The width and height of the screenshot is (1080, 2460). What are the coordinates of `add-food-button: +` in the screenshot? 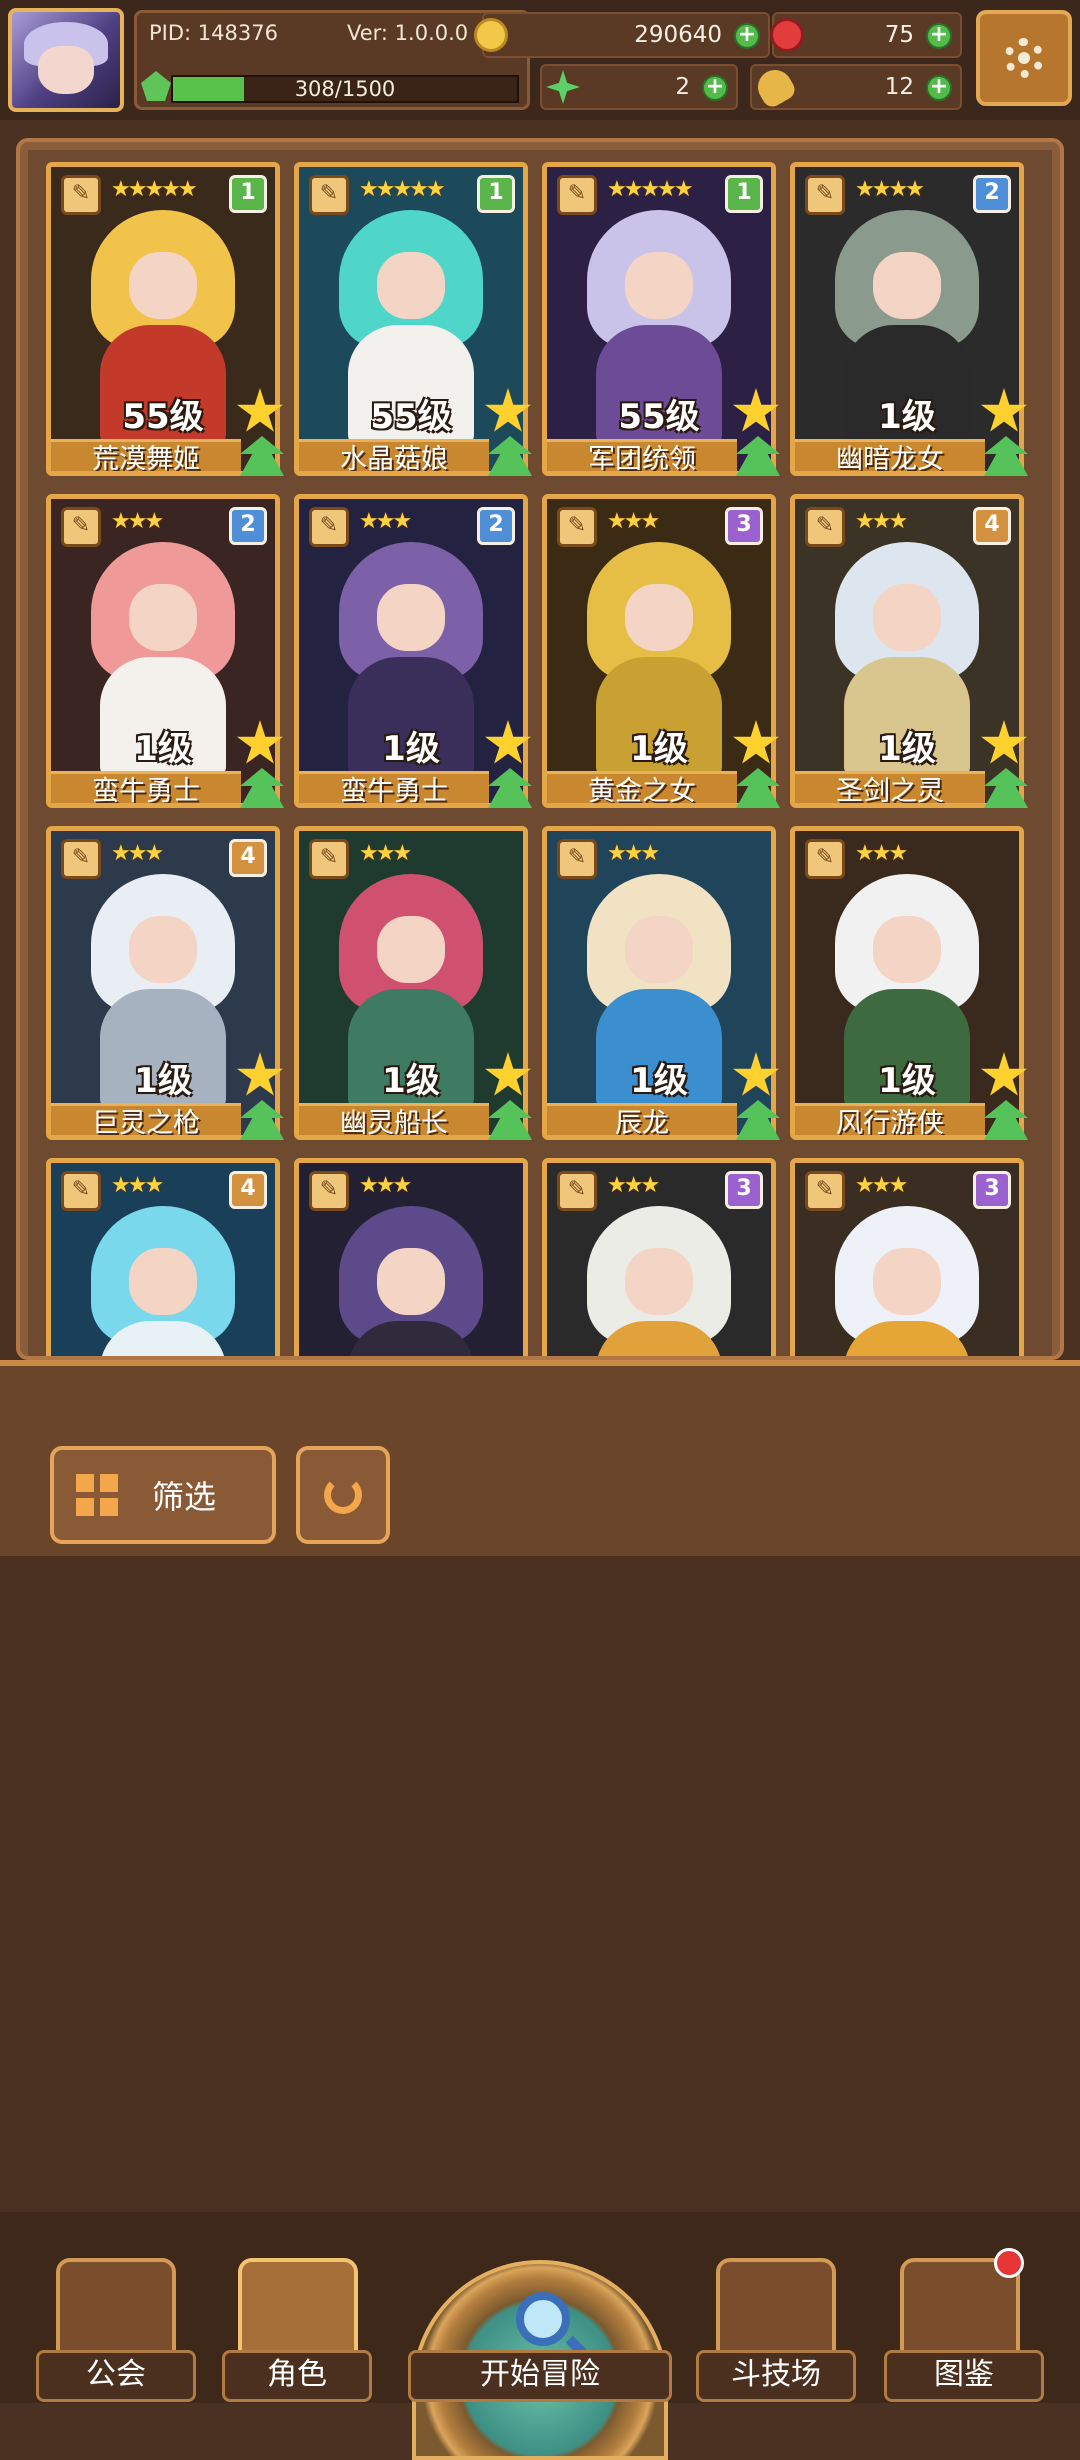 It's located at (939, 88).